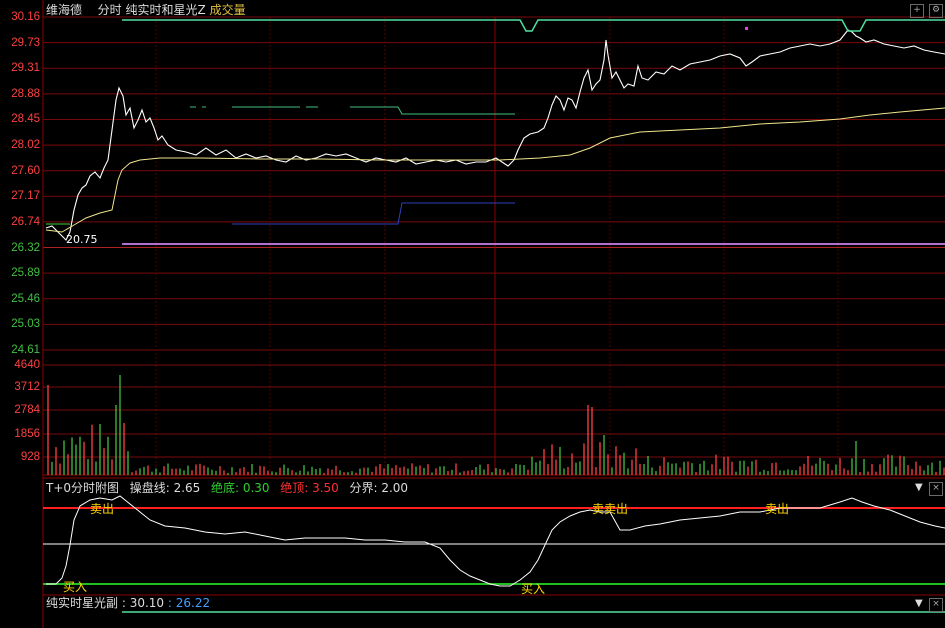 This screenshot has height=628, width=945. What do you see at coordinates (395, 488) in the screenshot?
I see `t0-boundary-value: 2.00` at bounding box center [395, 488].